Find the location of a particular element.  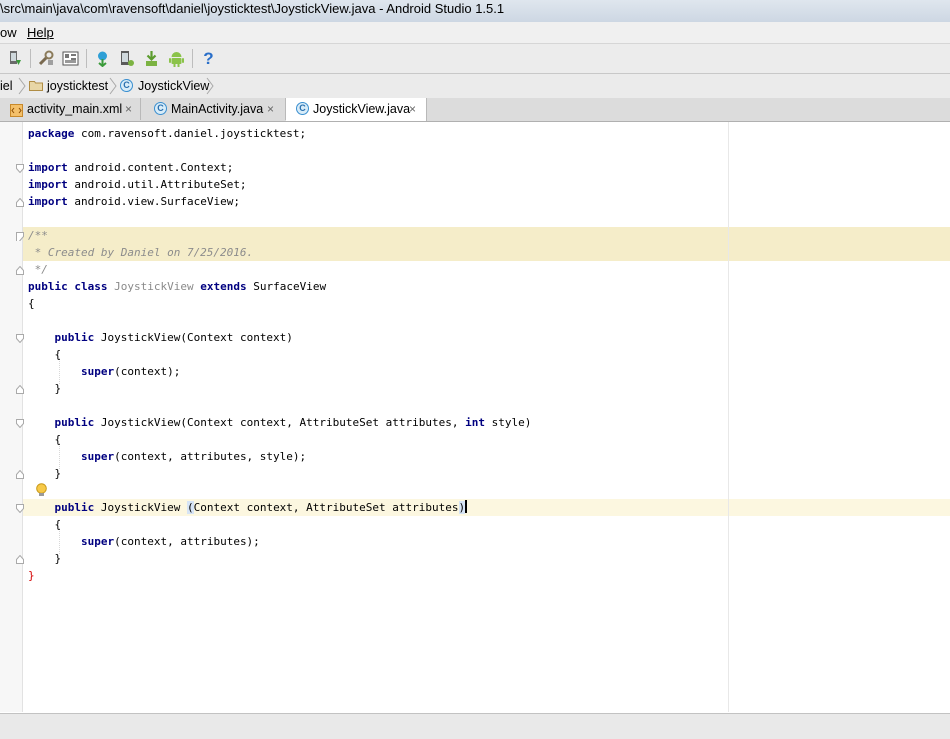

code-line-import: import android.view.SurfaceView; is located at coordinates (134, 201).